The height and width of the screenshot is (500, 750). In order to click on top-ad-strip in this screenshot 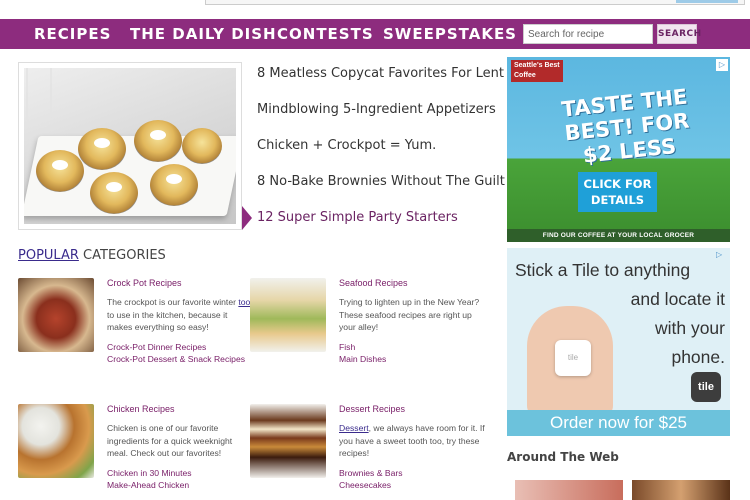, I will do `click(375, 3)`.